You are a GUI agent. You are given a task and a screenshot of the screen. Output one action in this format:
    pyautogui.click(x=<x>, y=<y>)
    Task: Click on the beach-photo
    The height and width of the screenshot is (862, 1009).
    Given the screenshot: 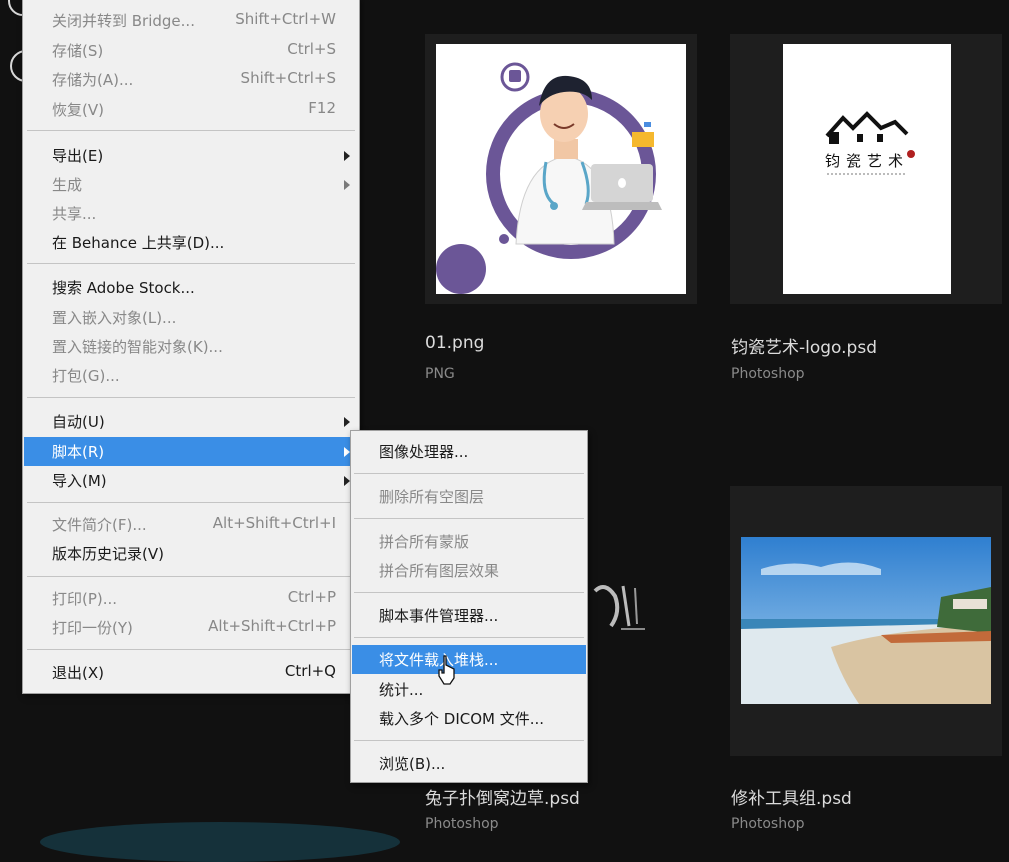 What is the action you would take?
    pyautogui.click(x=866, y=620)
    